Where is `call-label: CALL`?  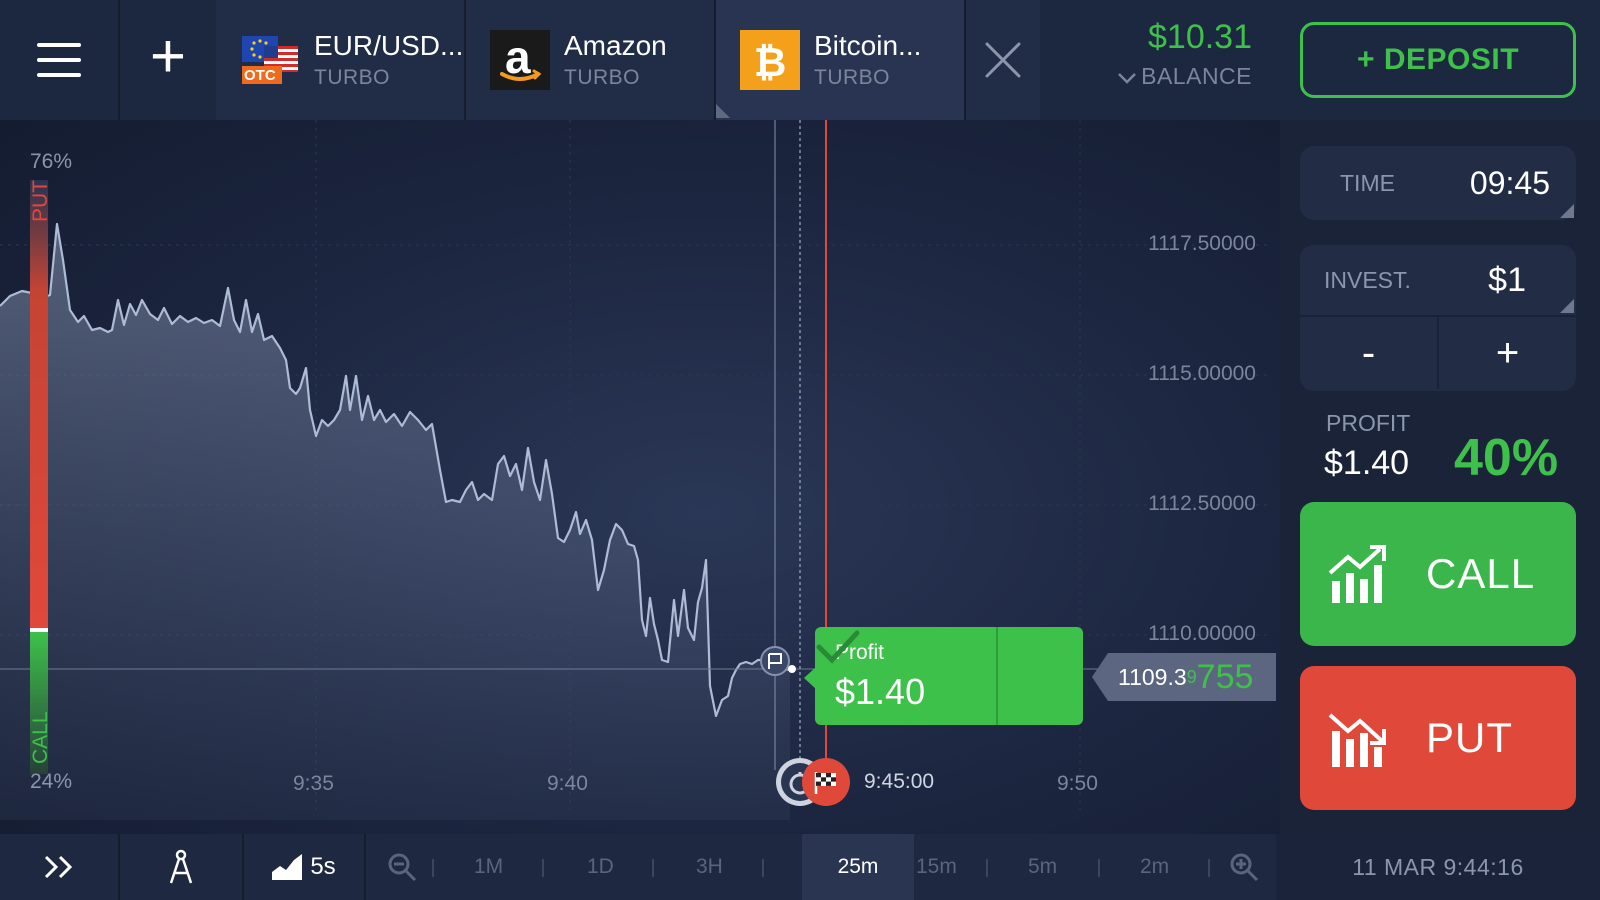 call-label: CALL is located at coordinates (1481, 573).